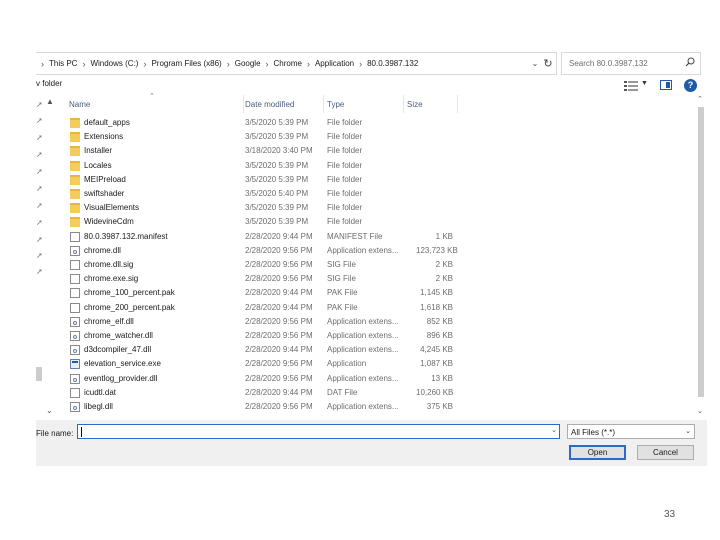 This screenshot has width=720, height=540. What do you see at coordinates (554, 430) in the screenshot?
I see `file-name-history-chevron-icon: ⌄` at bounding box center [554, 430].